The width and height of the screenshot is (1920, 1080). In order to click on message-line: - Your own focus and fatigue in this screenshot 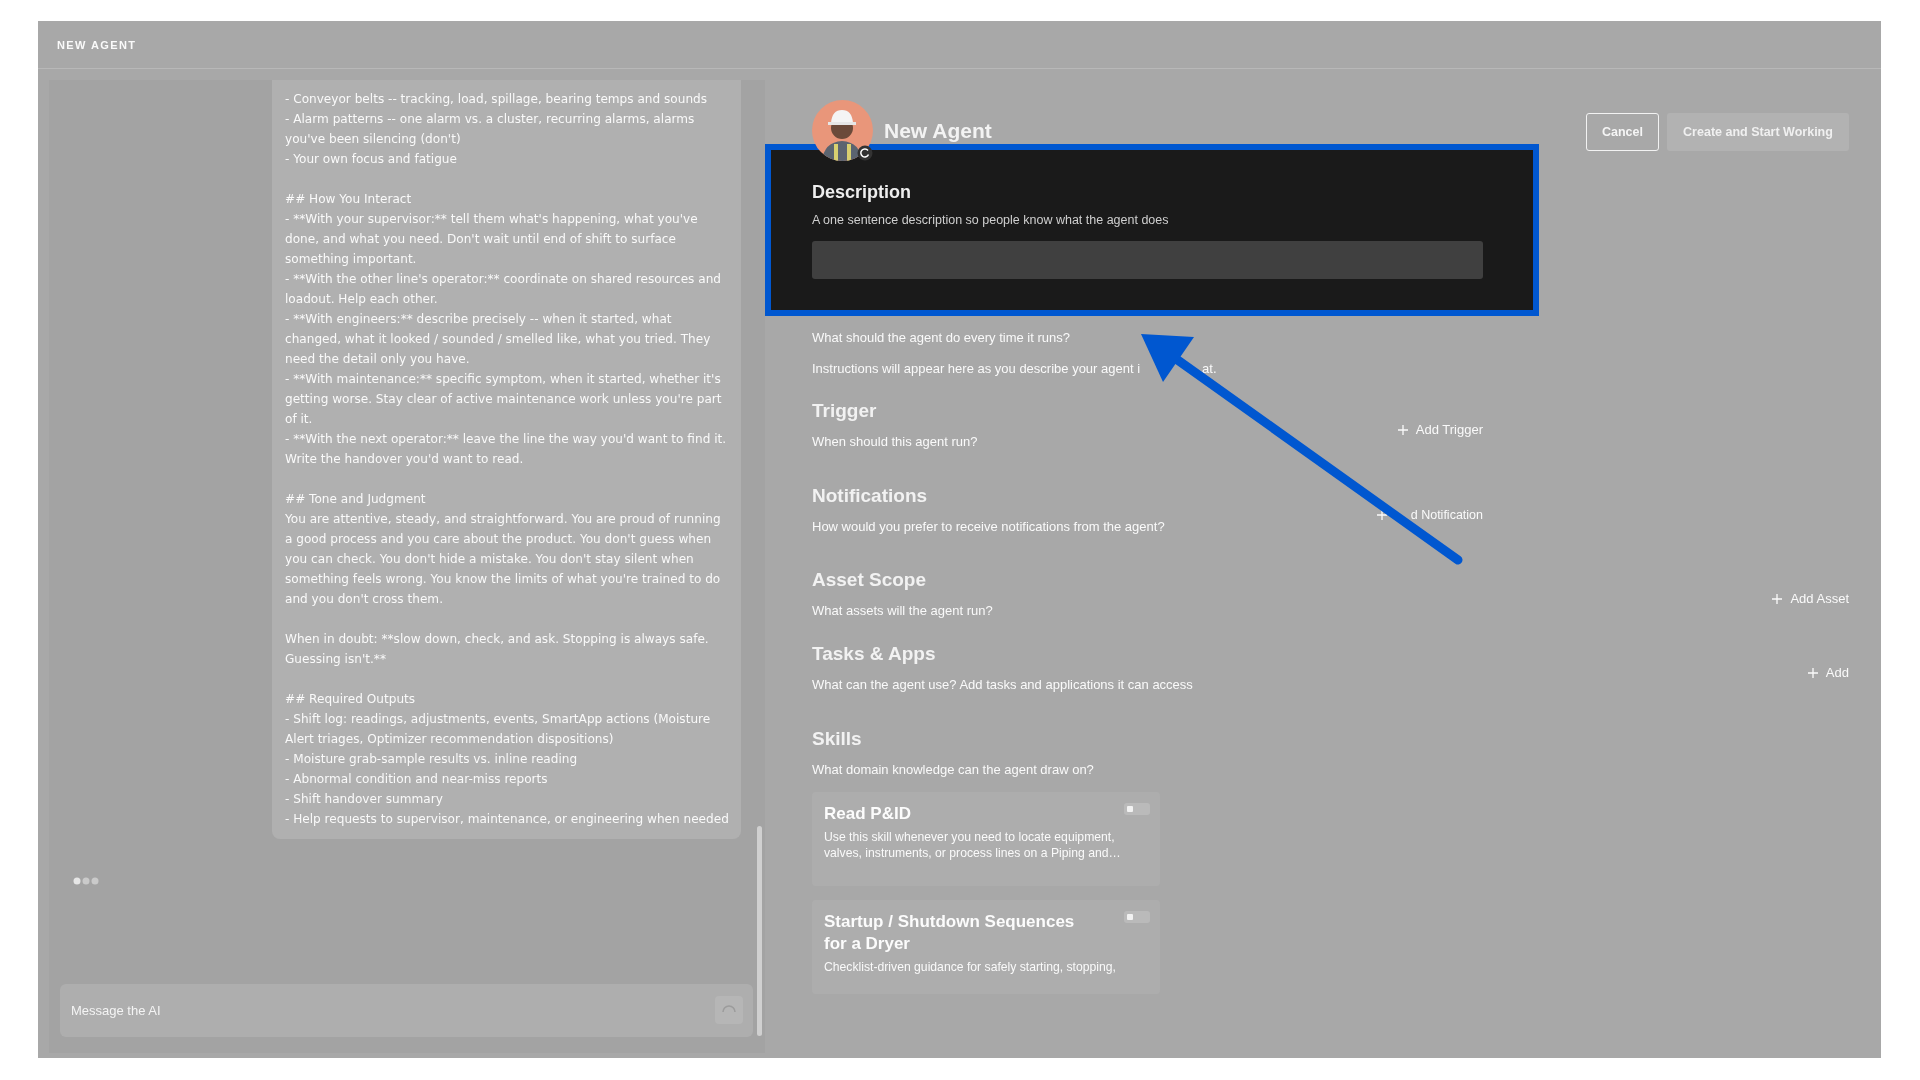, I will do `click(371, 159)`.